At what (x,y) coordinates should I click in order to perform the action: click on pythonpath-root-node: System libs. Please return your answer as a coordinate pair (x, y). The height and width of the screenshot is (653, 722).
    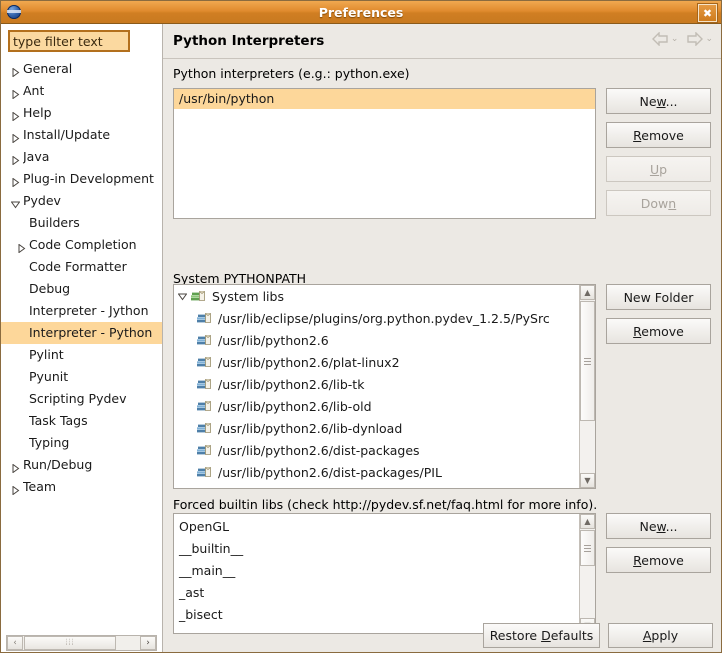
    Looking at the image, I should click on (384, 297).